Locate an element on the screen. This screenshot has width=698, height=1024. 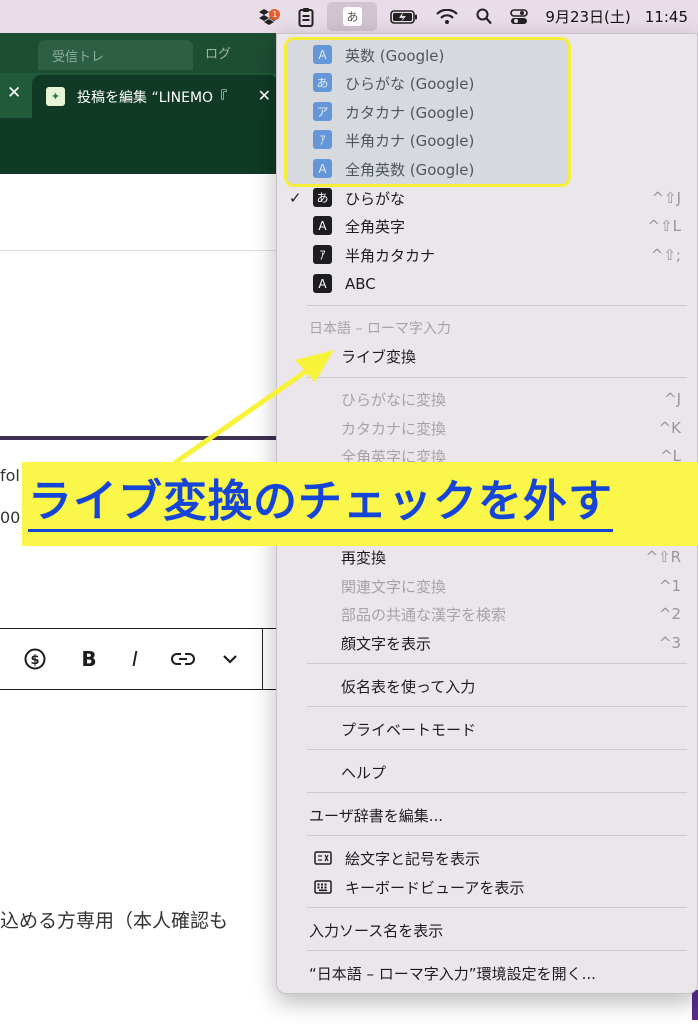
menu-item-label: 仮名表を使って入力 is located at coordinates (408, 686).